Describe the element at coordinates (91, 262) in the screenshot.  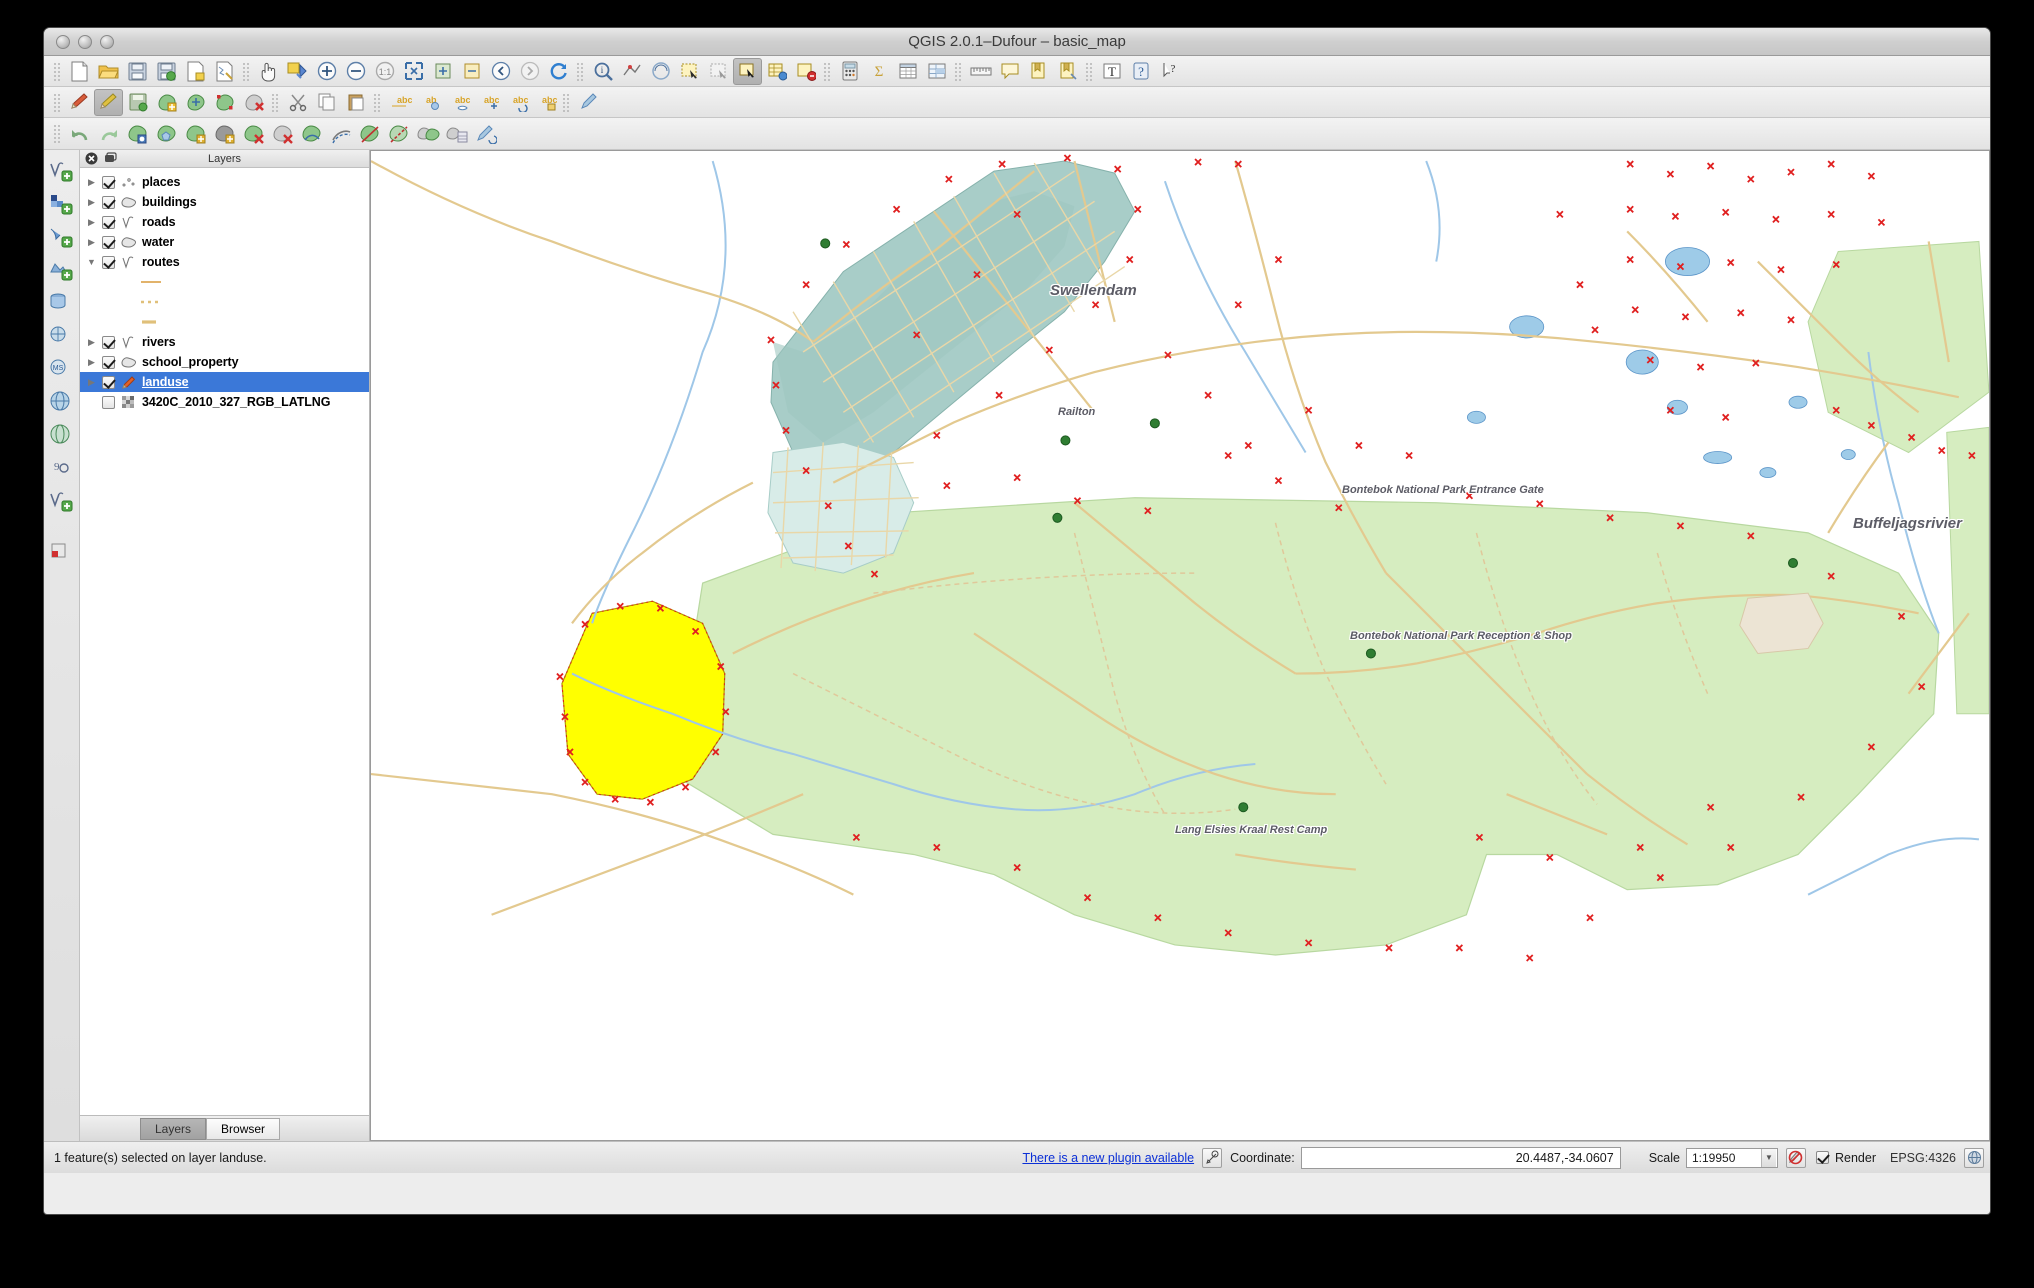
I see `expander-icon: ▼` at that location.